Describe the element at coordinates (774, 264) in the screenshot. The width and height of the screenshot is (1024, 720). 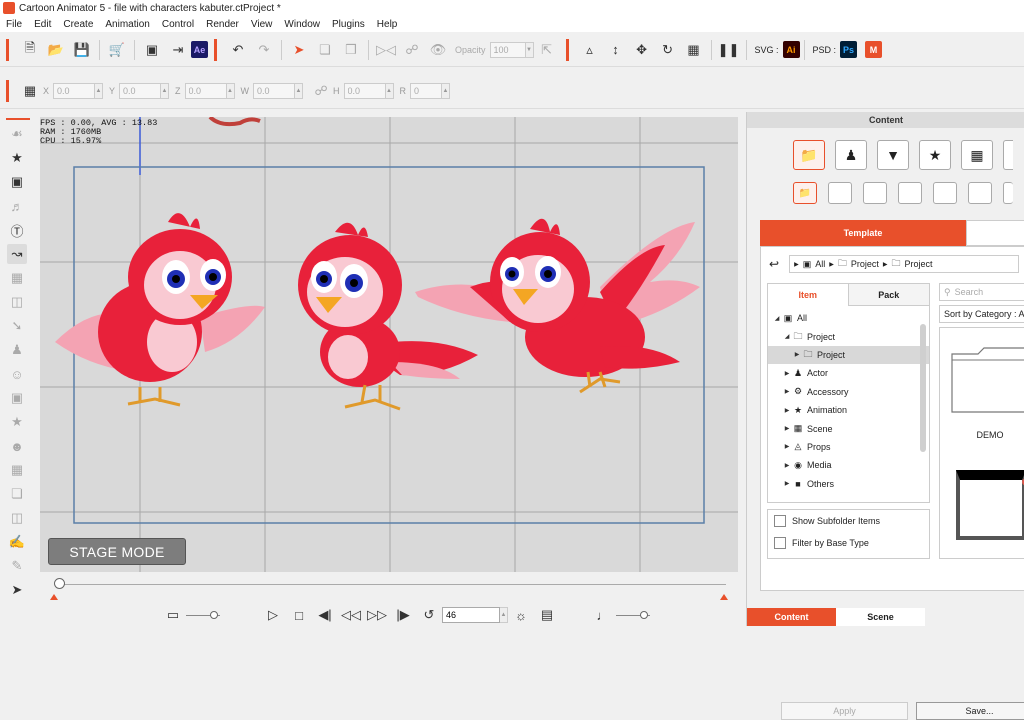
I see `back-arrow-icon: ↩` at that location.